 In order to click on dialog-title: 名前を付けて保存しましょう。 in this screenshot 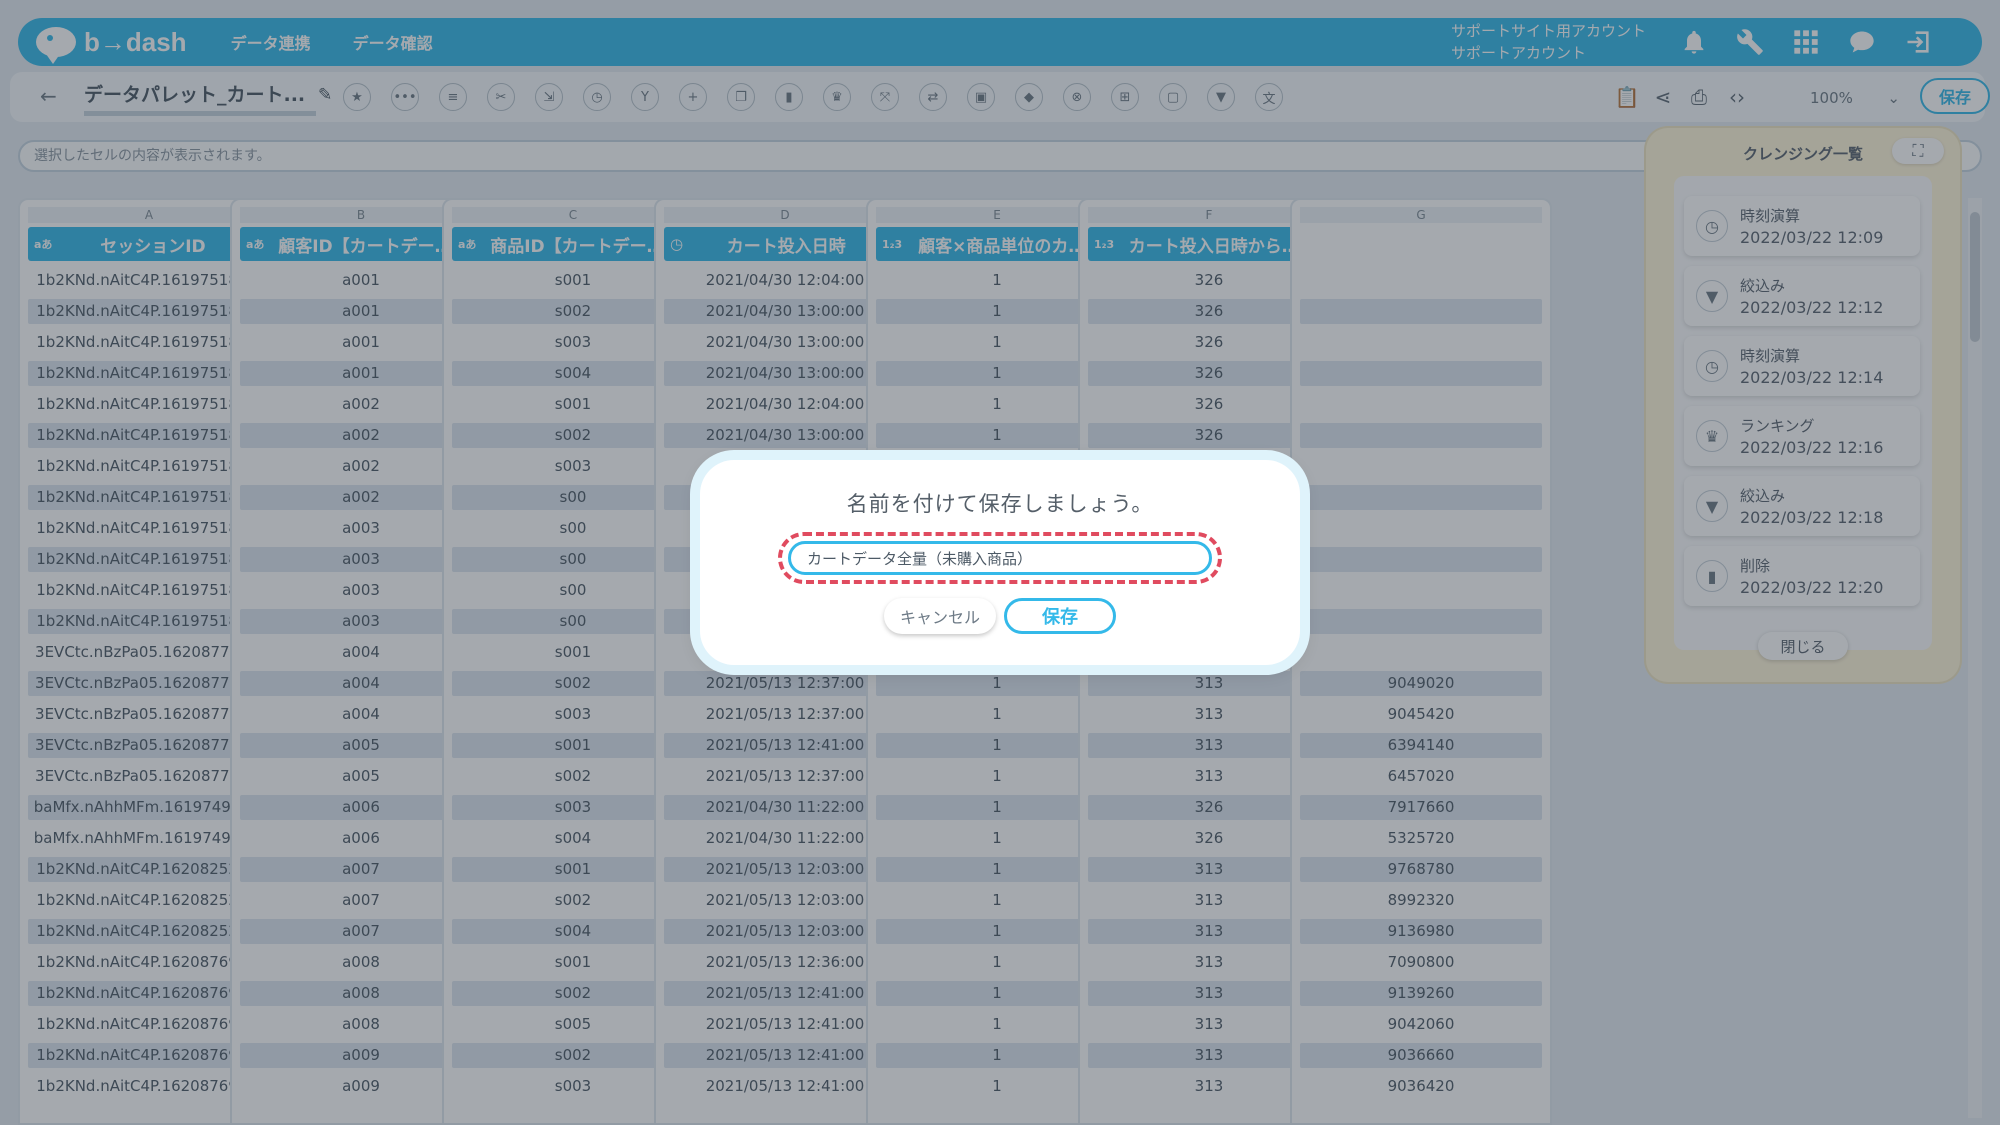, I will do `click(1000, 504)`.